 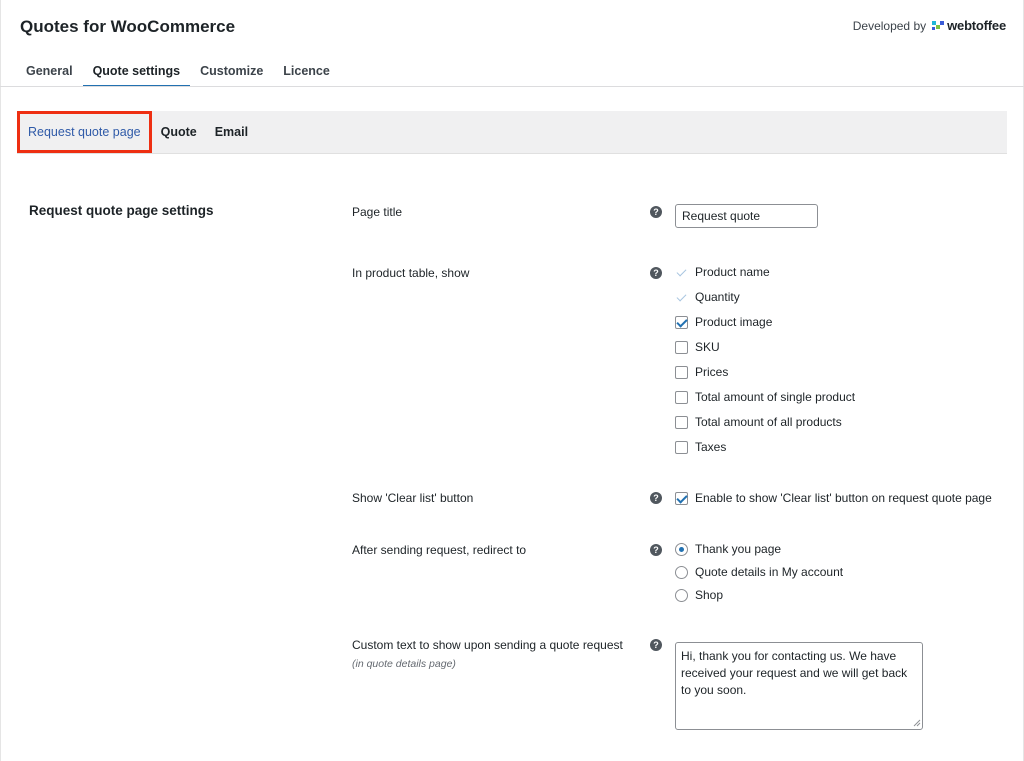 I want to click on total-all-checkbox, so click(x=681, y=422).